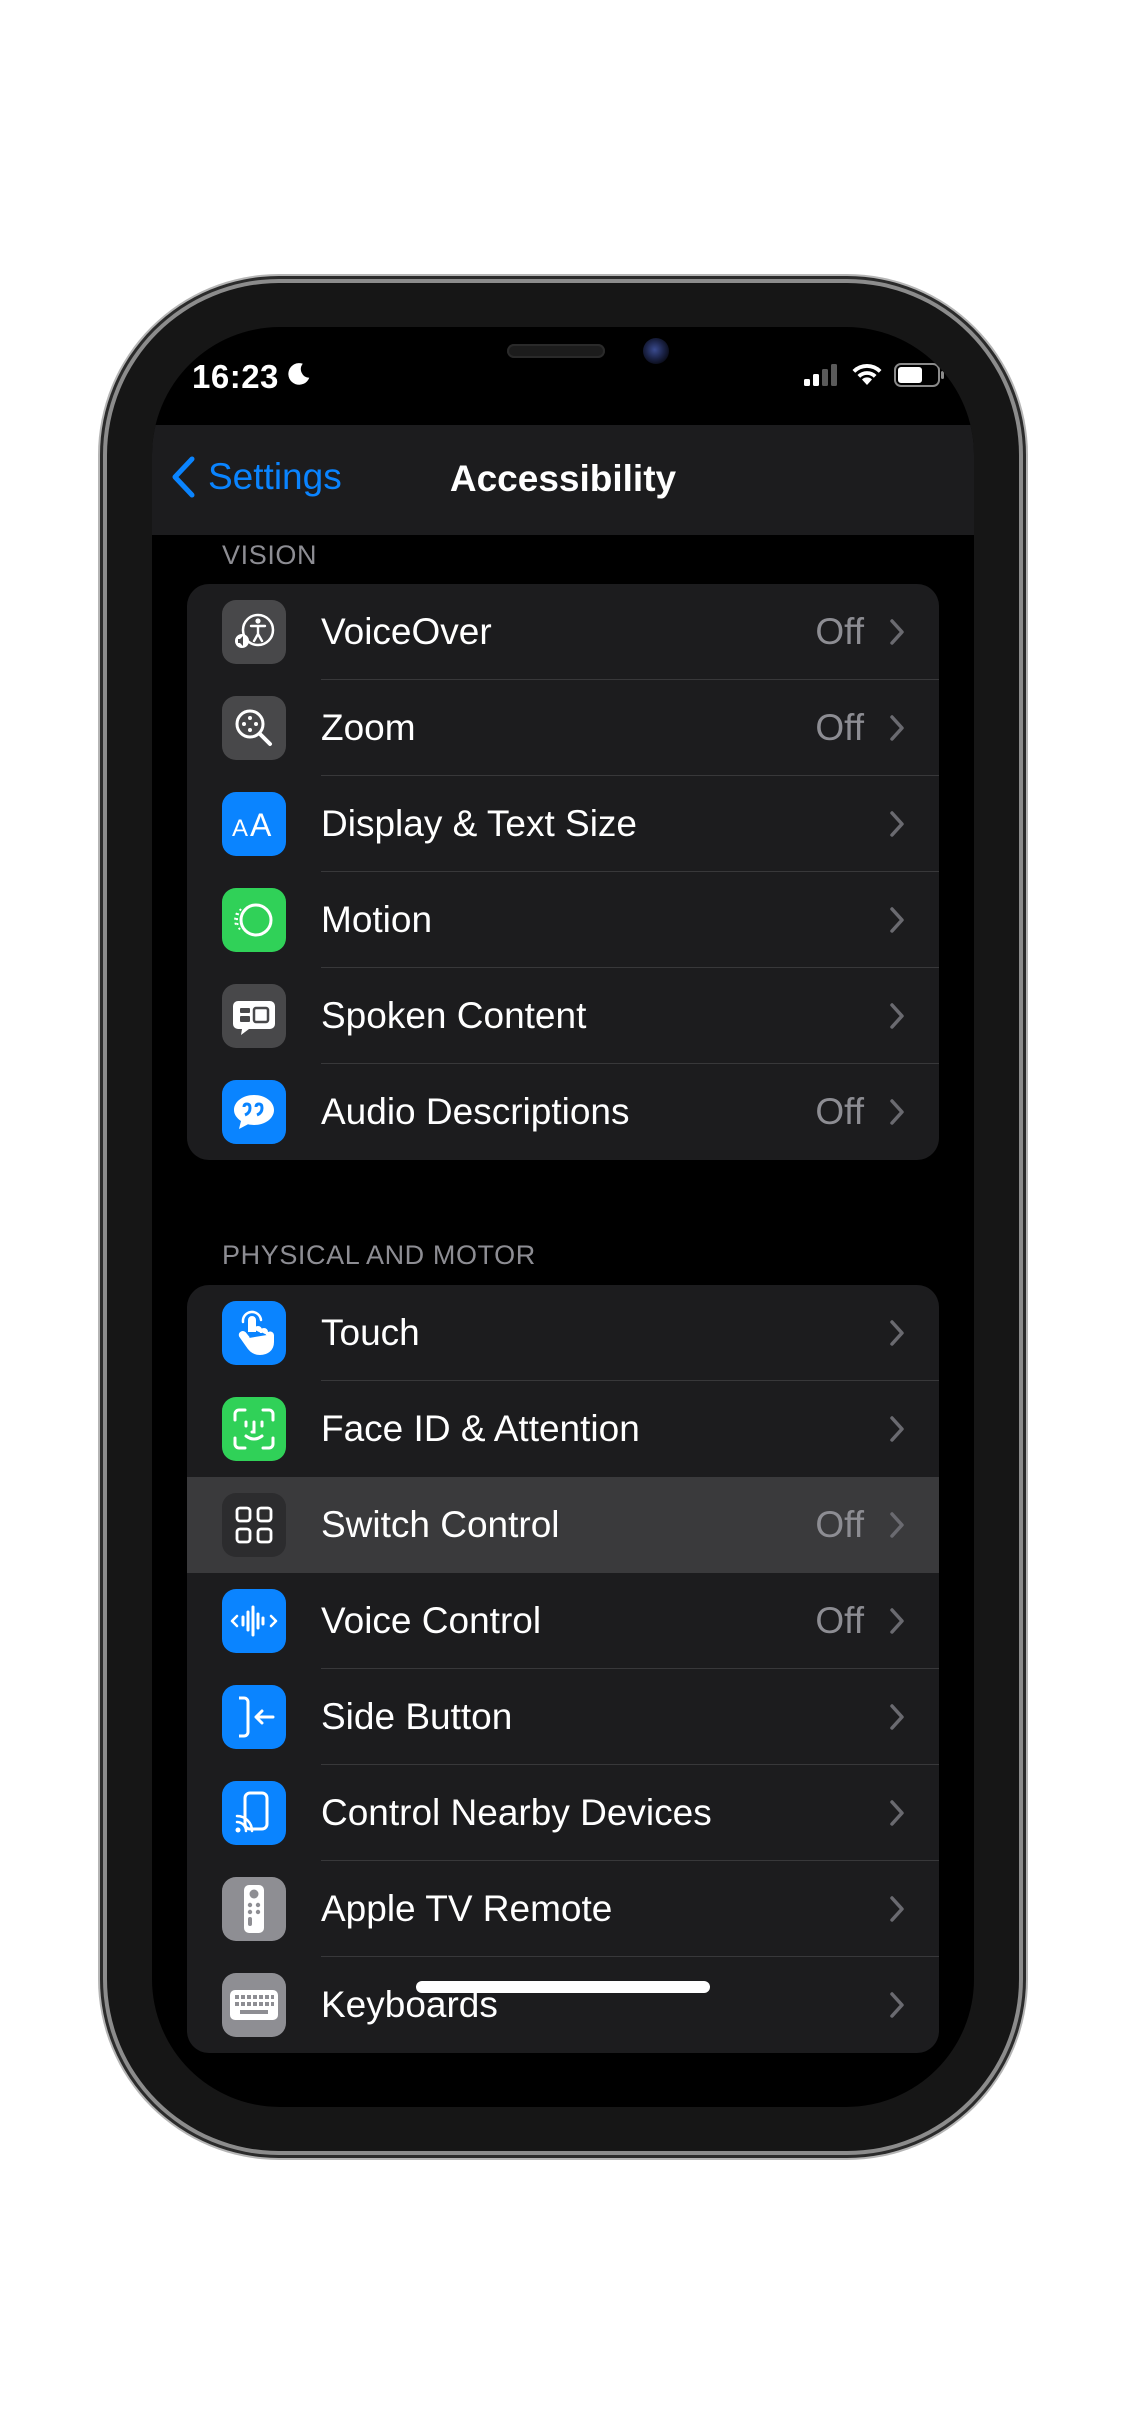  I want to click on row-label: Control Nearby Devices, so click(516, 1812).